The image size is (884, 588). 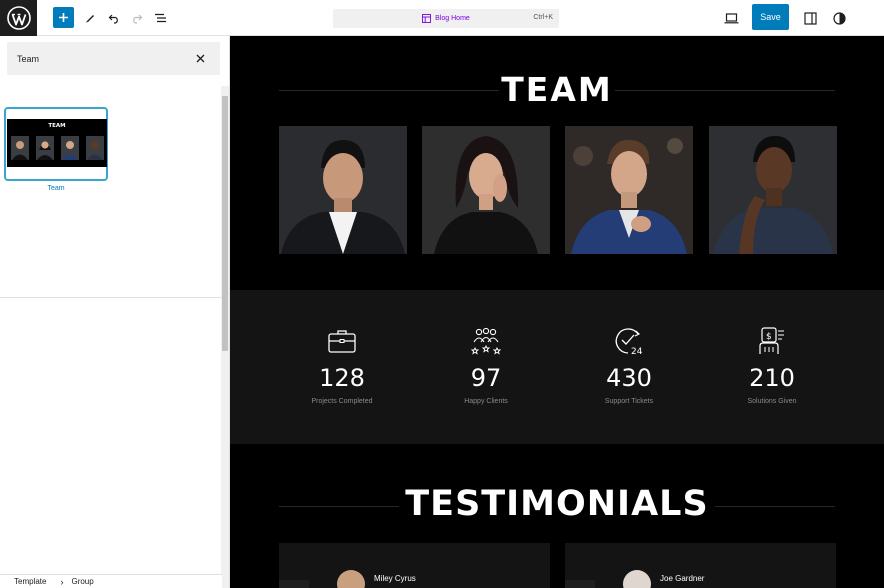 I want to click on testimonials-heading-row: TESTIMONIALS, so click(x=557, y=506).